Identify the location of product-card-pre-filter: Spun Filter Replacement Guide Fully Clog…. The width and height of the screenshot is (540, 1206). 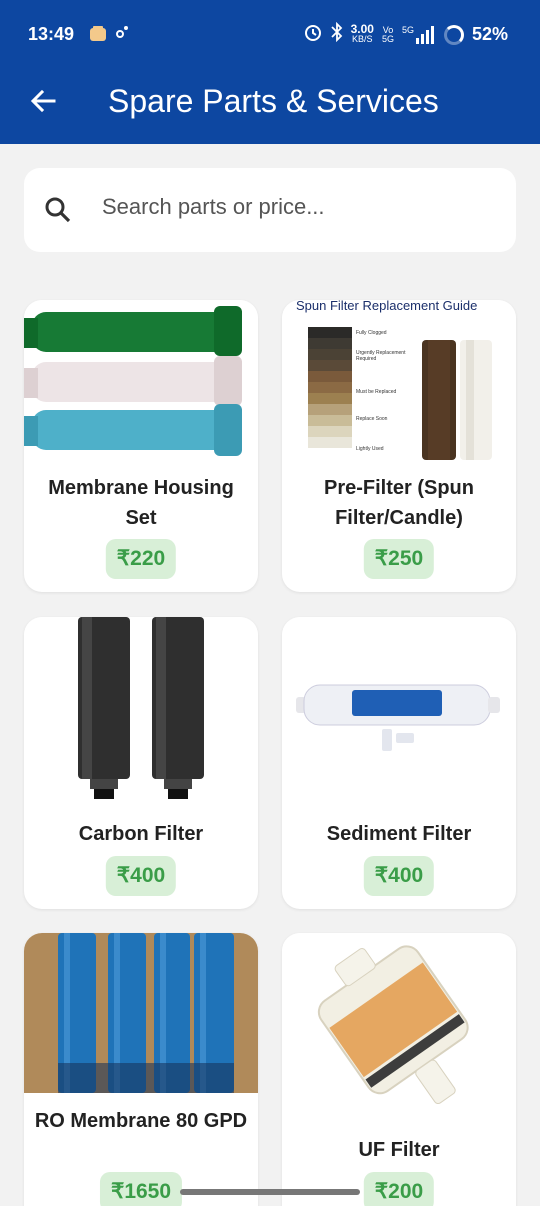
(399, 446).